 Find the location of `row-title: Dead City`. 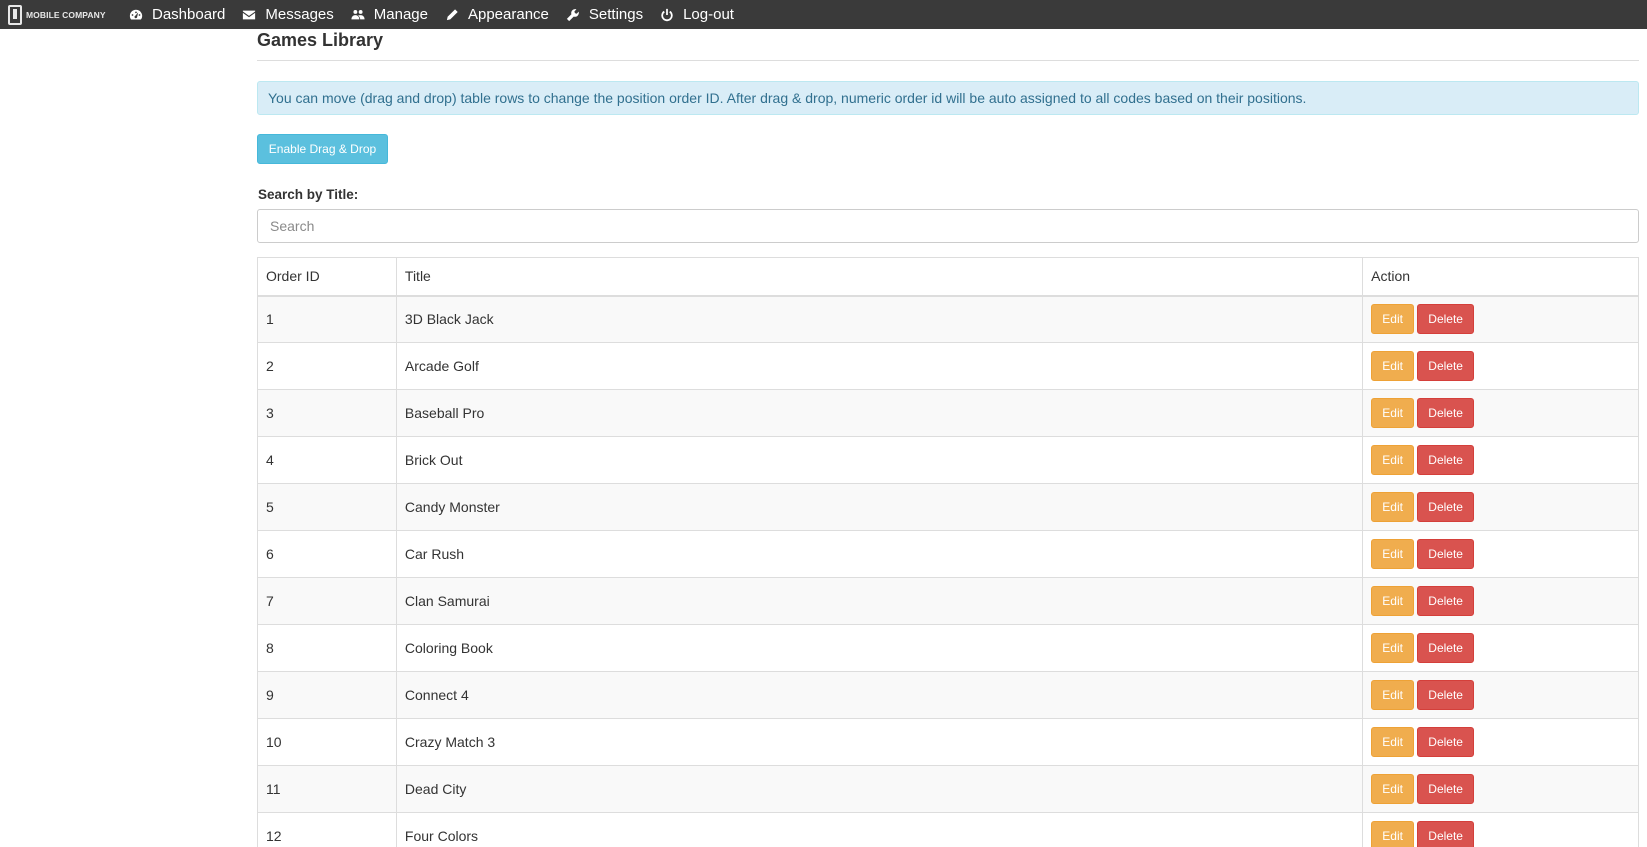

row-title: Dead City is located at coordinates (879, 789).